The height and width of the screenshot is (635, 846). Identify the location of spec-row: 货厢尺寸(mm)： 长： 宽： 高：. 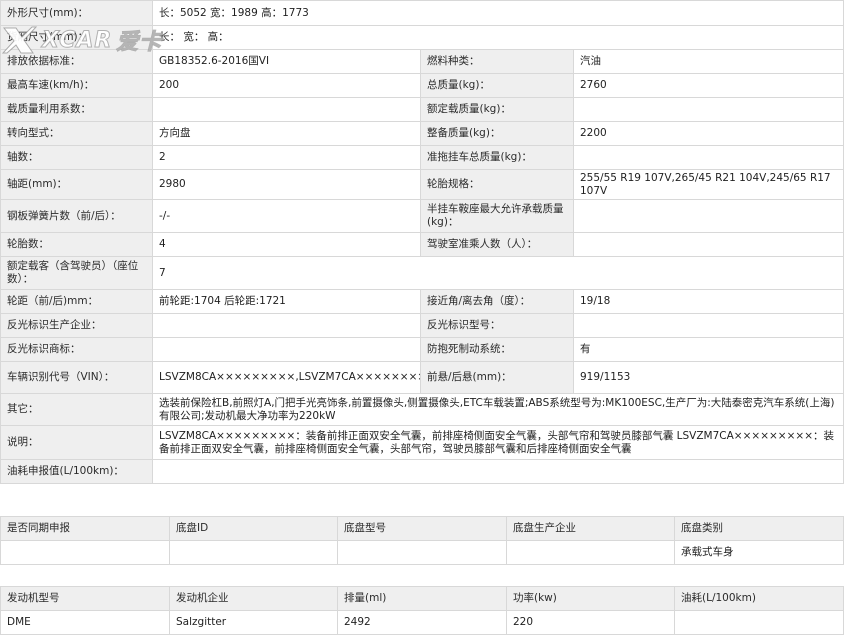
(422, 37).